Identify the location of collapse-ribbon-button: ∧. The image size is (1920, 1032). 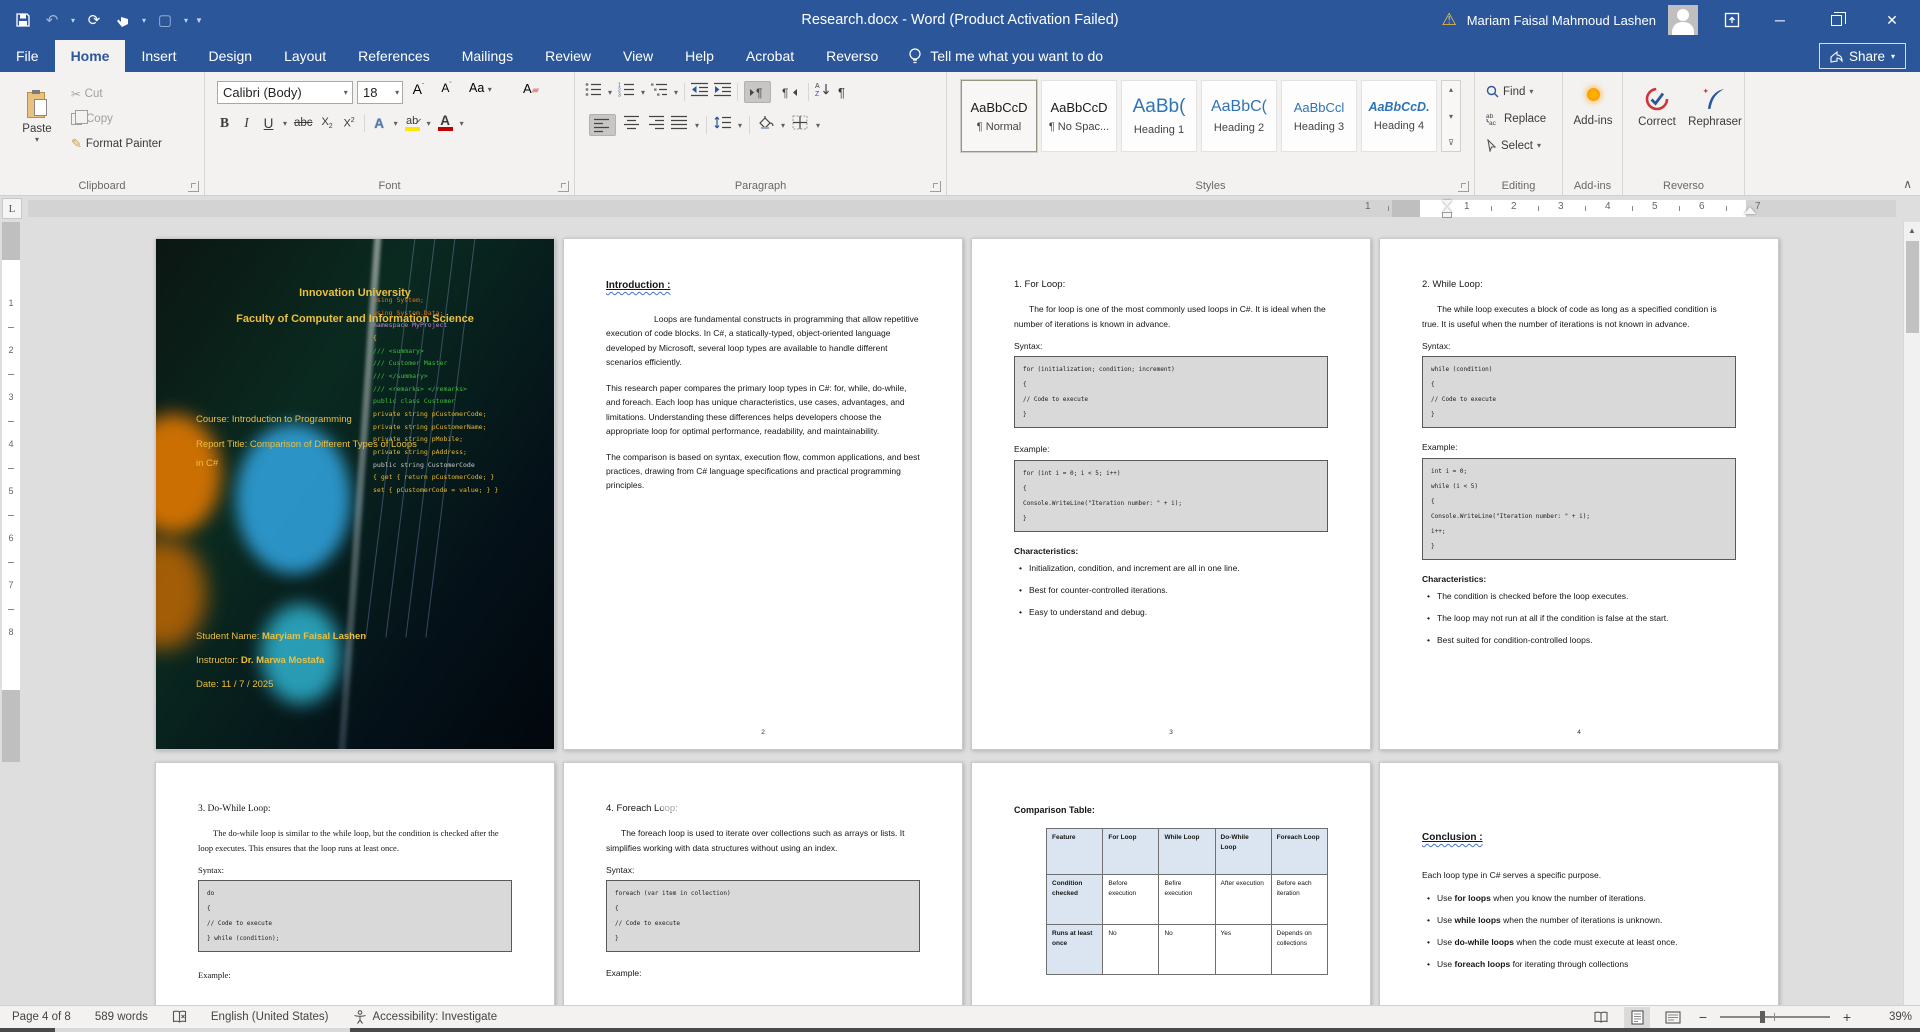
(1907, 184).